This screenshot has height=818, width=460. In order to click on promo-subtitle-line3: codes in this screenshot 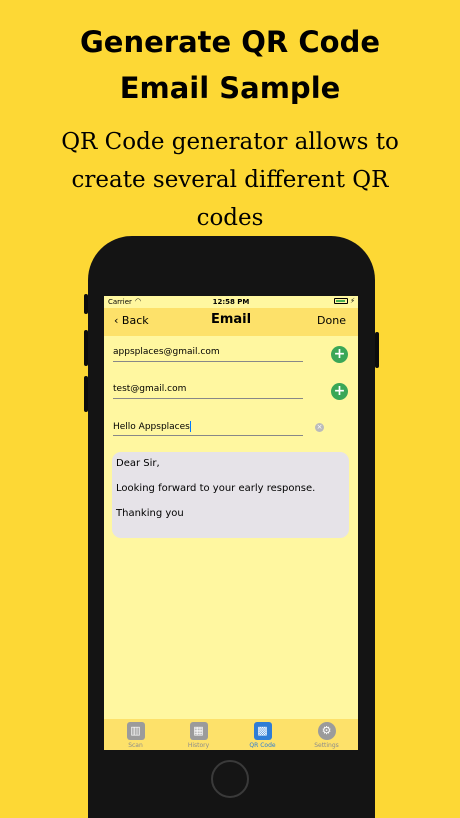, I will do `click(230, 218)`.